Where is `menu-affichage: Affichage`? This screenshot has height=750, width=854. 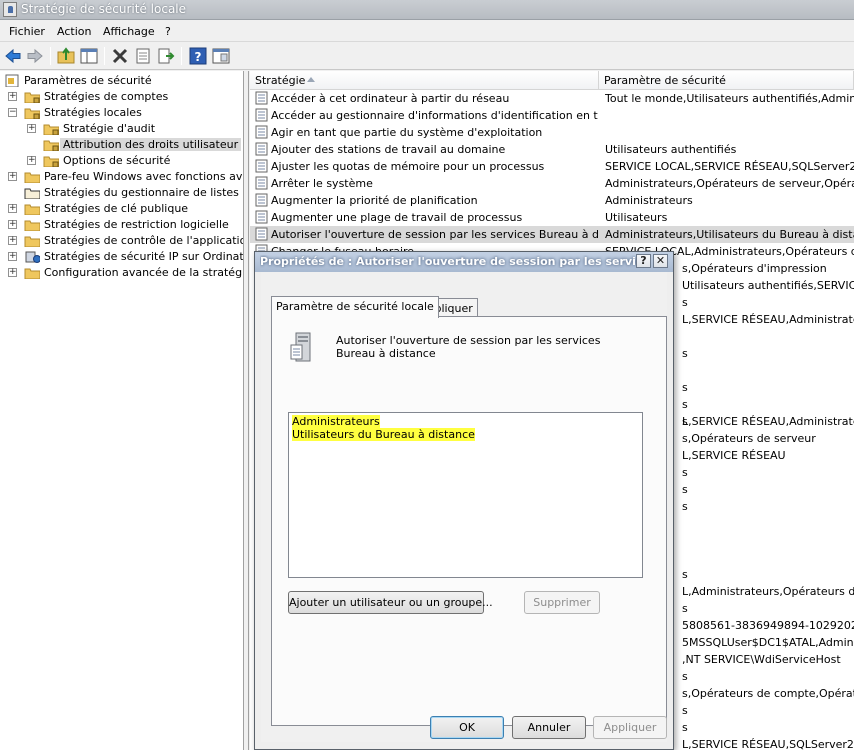 menu-affichage: Affichage is located at coordinates (129, 31).